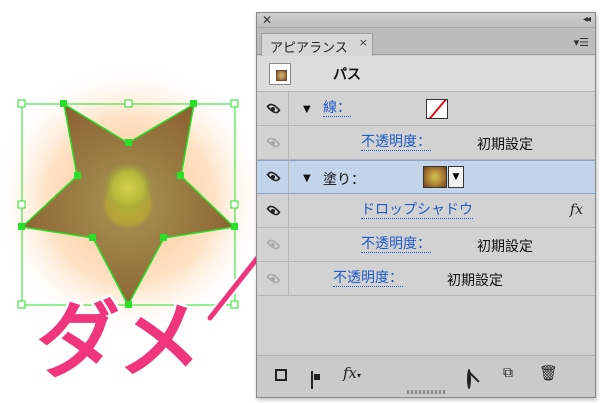 This screenshot has width=600, height=403. I want to click on object-type-label: パス, so click(347, 75).